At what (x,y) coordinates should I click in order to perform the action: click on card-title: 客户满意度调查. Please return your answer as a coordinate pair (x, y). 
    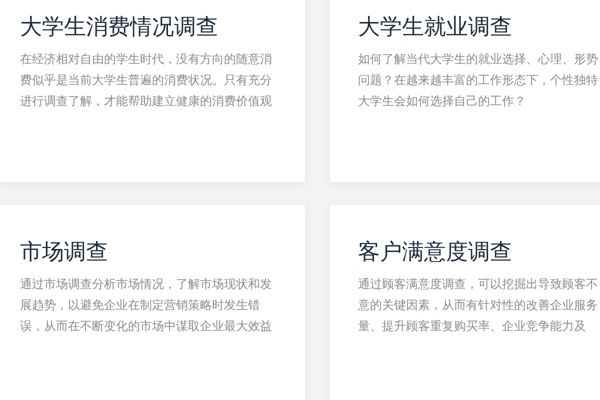
    Looking at the image, I should click on (435, 253).